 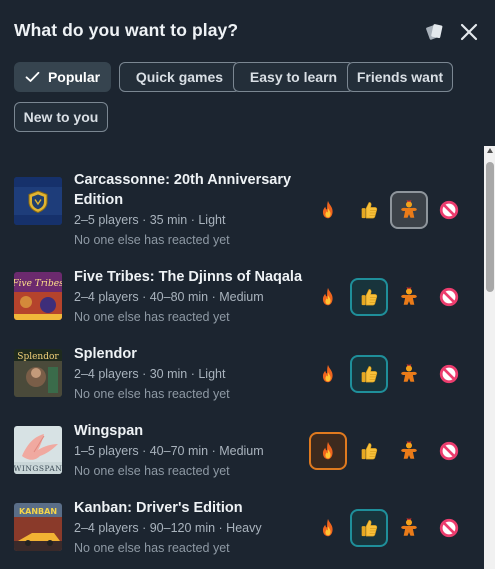 What do you see at coordinates (38, 201) in the screenshot?
I see `game-thumbnail` at bounding box center [38, 201].